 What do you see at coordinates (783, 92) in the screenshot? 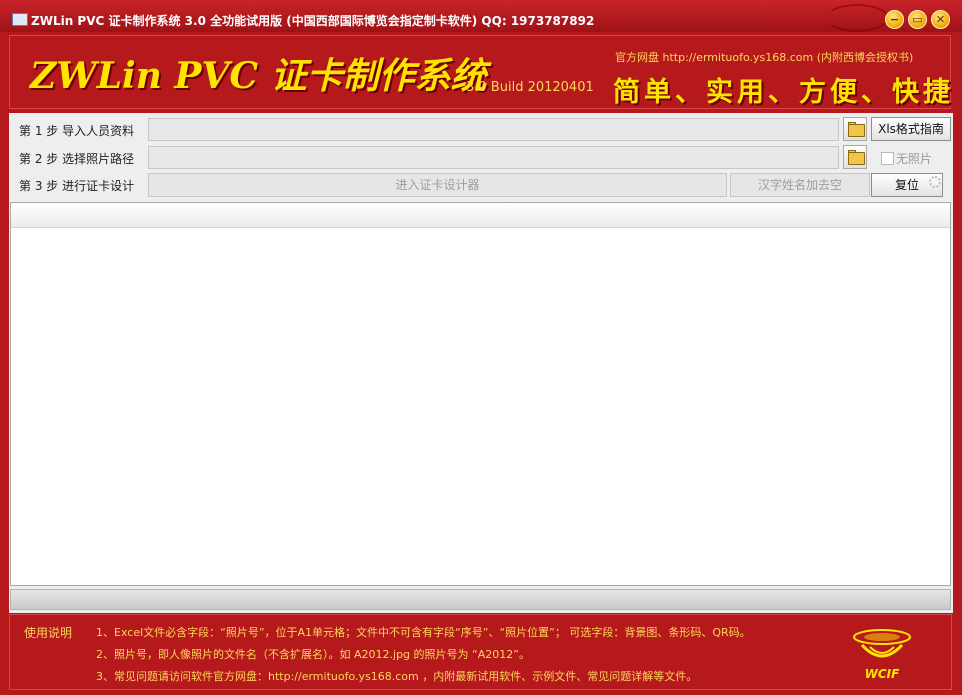
I see `slogan: 简单、实用、方便、快捷` at bounding box center [783, 92].